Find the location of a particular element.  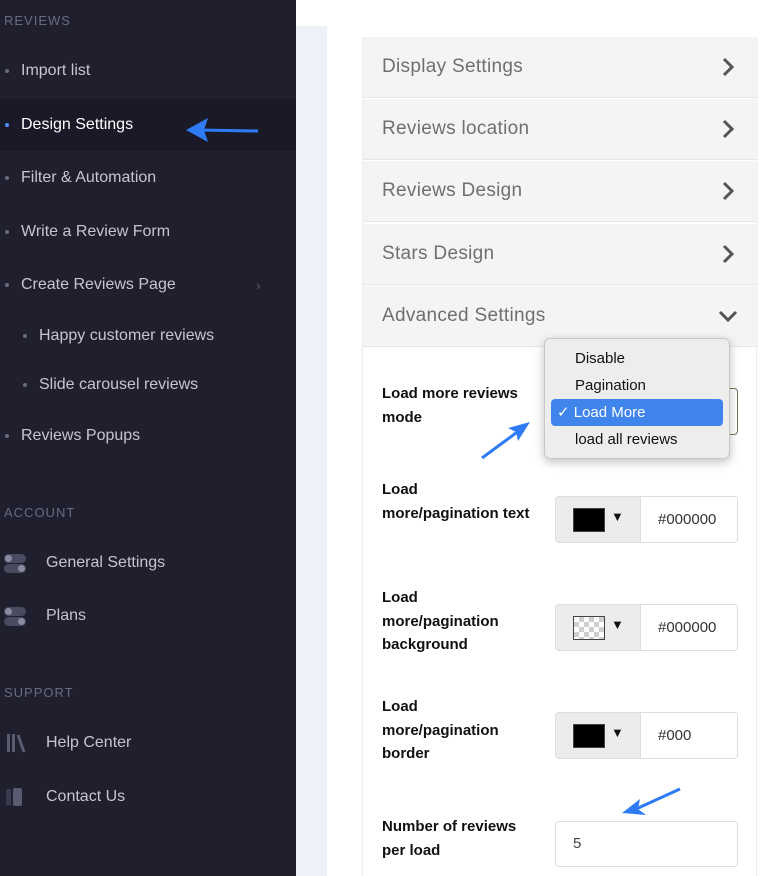

checkmark-icon: ✓ is located at coordinates (563, 412).